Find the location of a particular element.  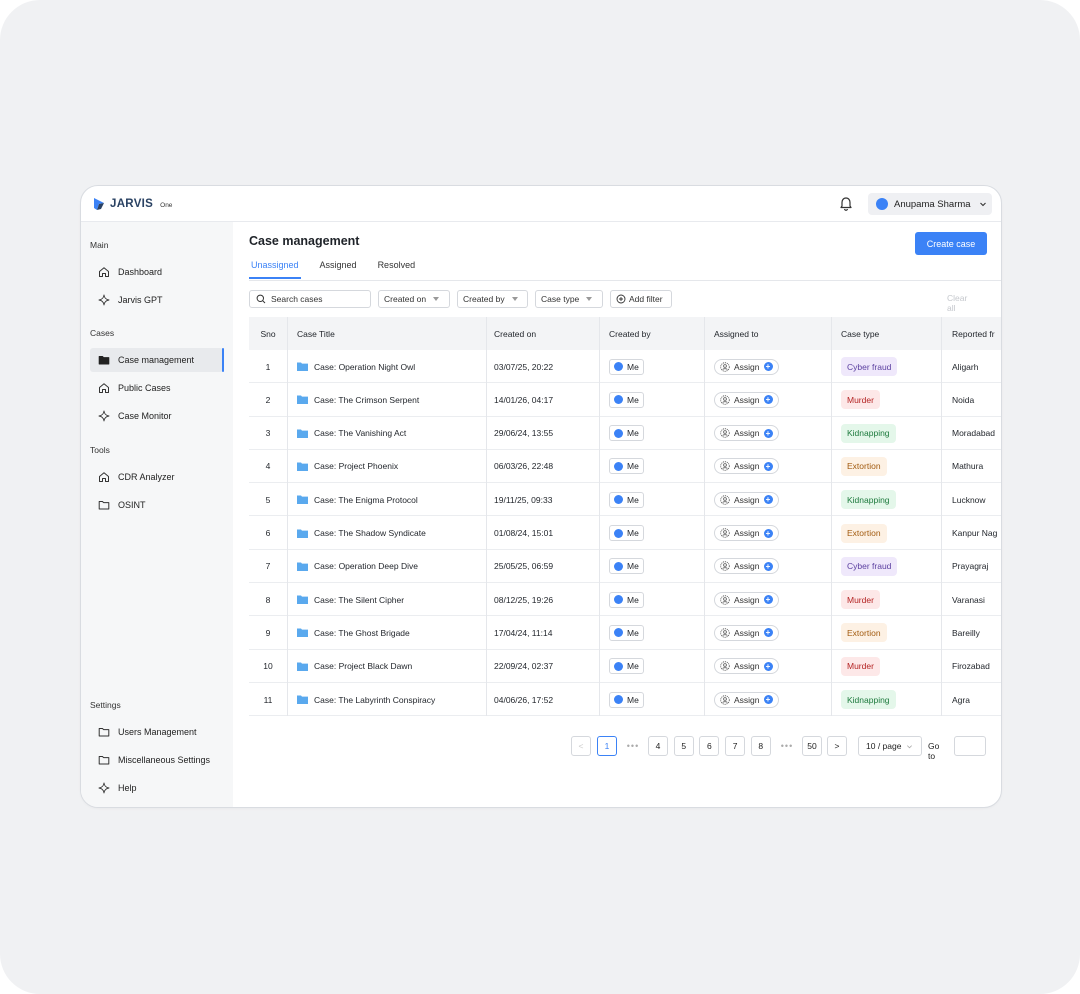

create-case-button: Create case is located at coordinates (951, 243).